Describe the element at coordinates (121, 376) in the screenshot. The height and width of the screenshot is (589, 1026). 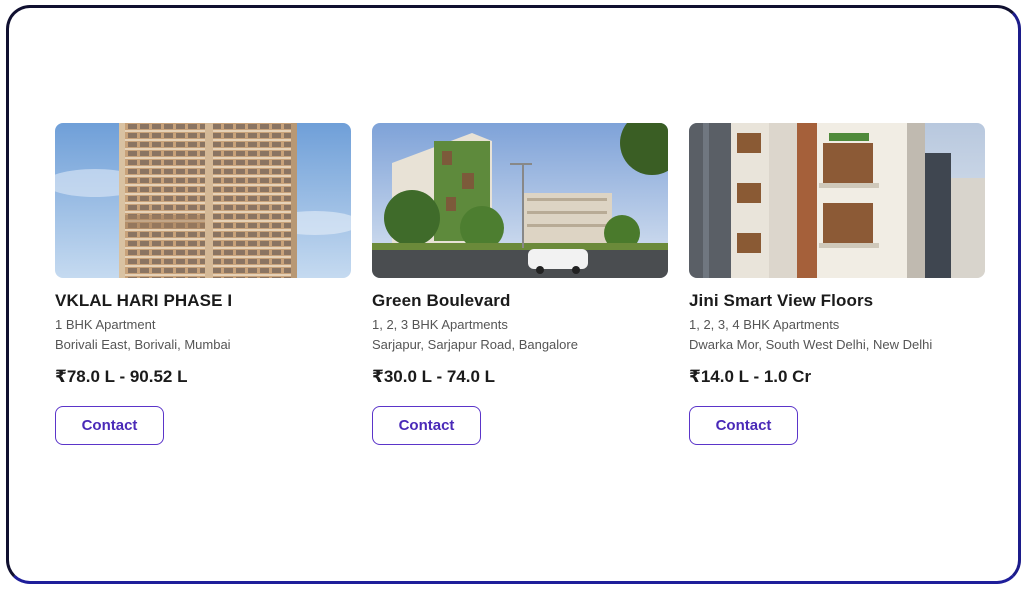
I see `property-price: ₹78.0 L - 90.52 L` at that location.